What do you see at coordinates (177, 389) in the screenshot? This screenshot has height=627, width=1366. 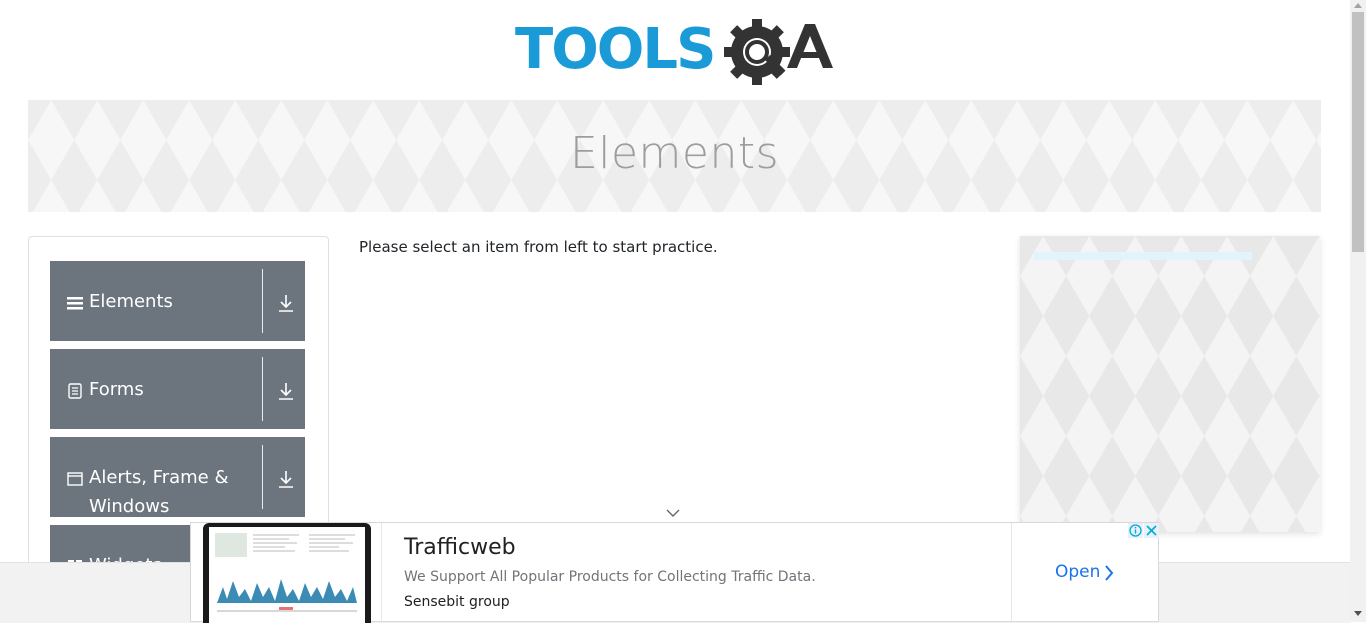 I see `group-header-forms: Forms` at bounding box center [177, 389].